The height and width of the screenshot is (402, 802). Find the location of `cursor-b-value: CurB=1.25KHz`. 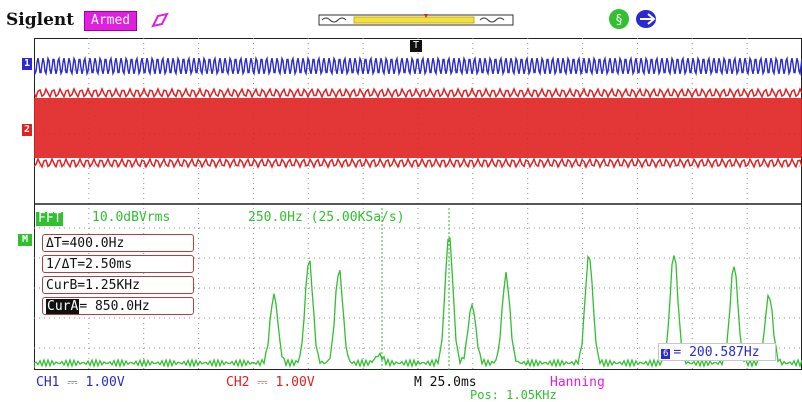

cursor-b-value: CurB=1.25KHz is located at coordinates (118, 285).